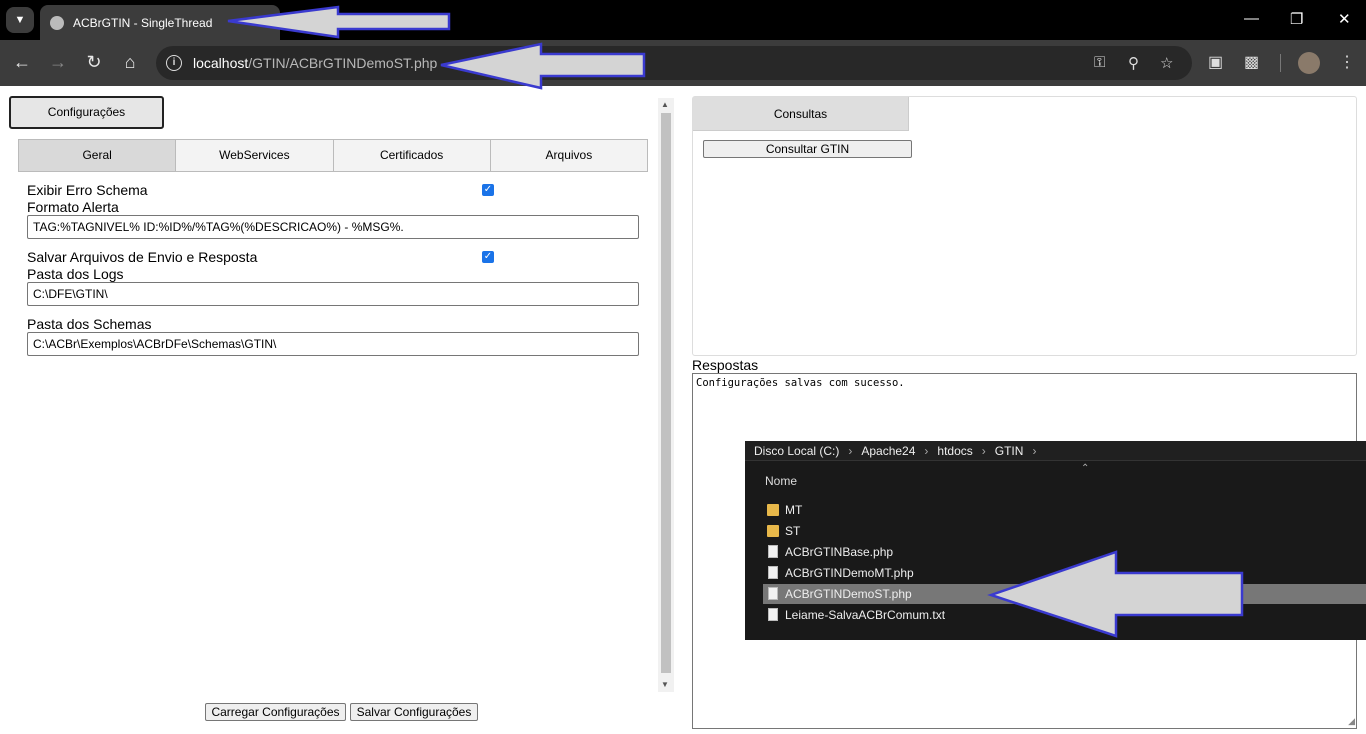 This screenshot has height=734, width=1366. I want to click on new-tab-icon: +, so click(290, 19).